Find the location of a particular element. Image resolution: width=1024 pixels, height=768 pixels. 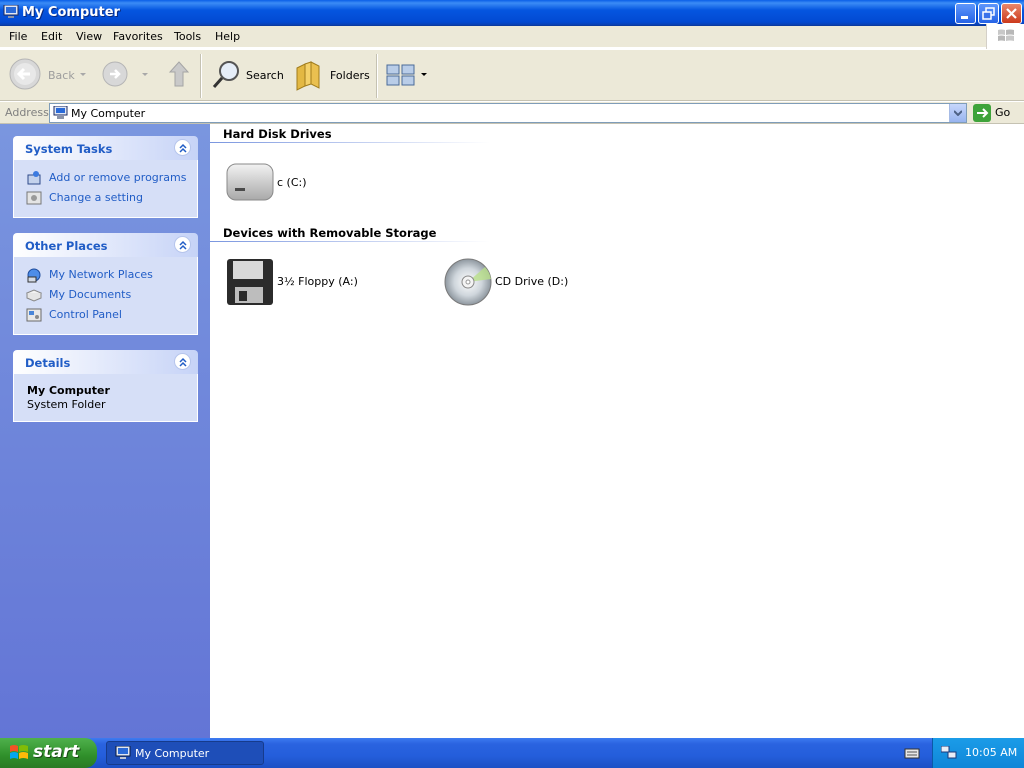

menu-tools: Tools is located at coordinates (187, 36).